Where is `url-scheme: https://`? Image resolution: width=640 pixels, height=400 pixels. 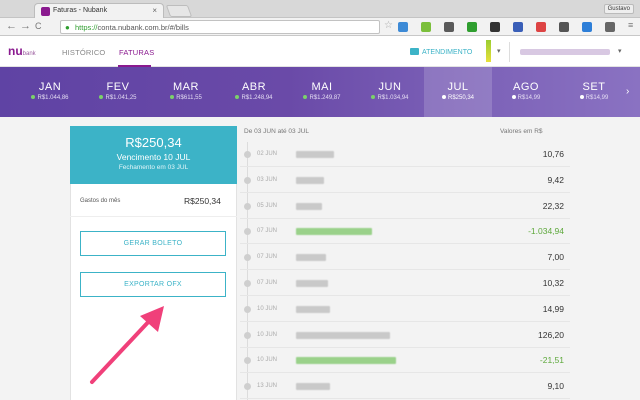 url-scheme: https:// is located at coordinates (86, 27).